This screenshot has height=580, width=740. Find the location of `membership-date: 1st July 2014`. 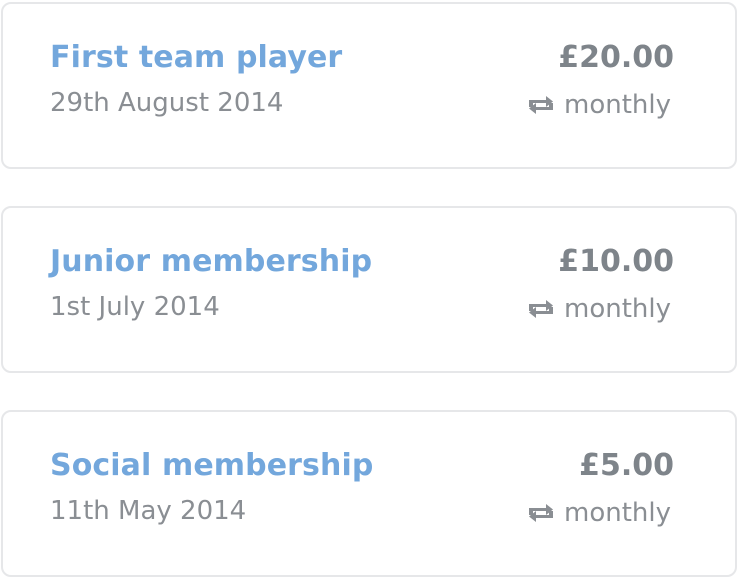

membership-date: 1st July 2014 is located at coordinates (135, 307).